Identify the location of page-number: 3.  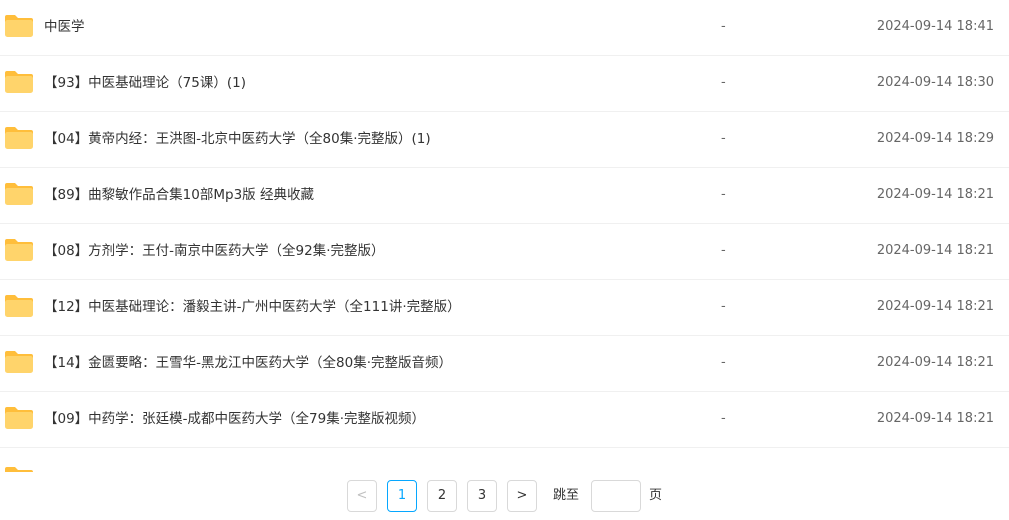
(482, 495).